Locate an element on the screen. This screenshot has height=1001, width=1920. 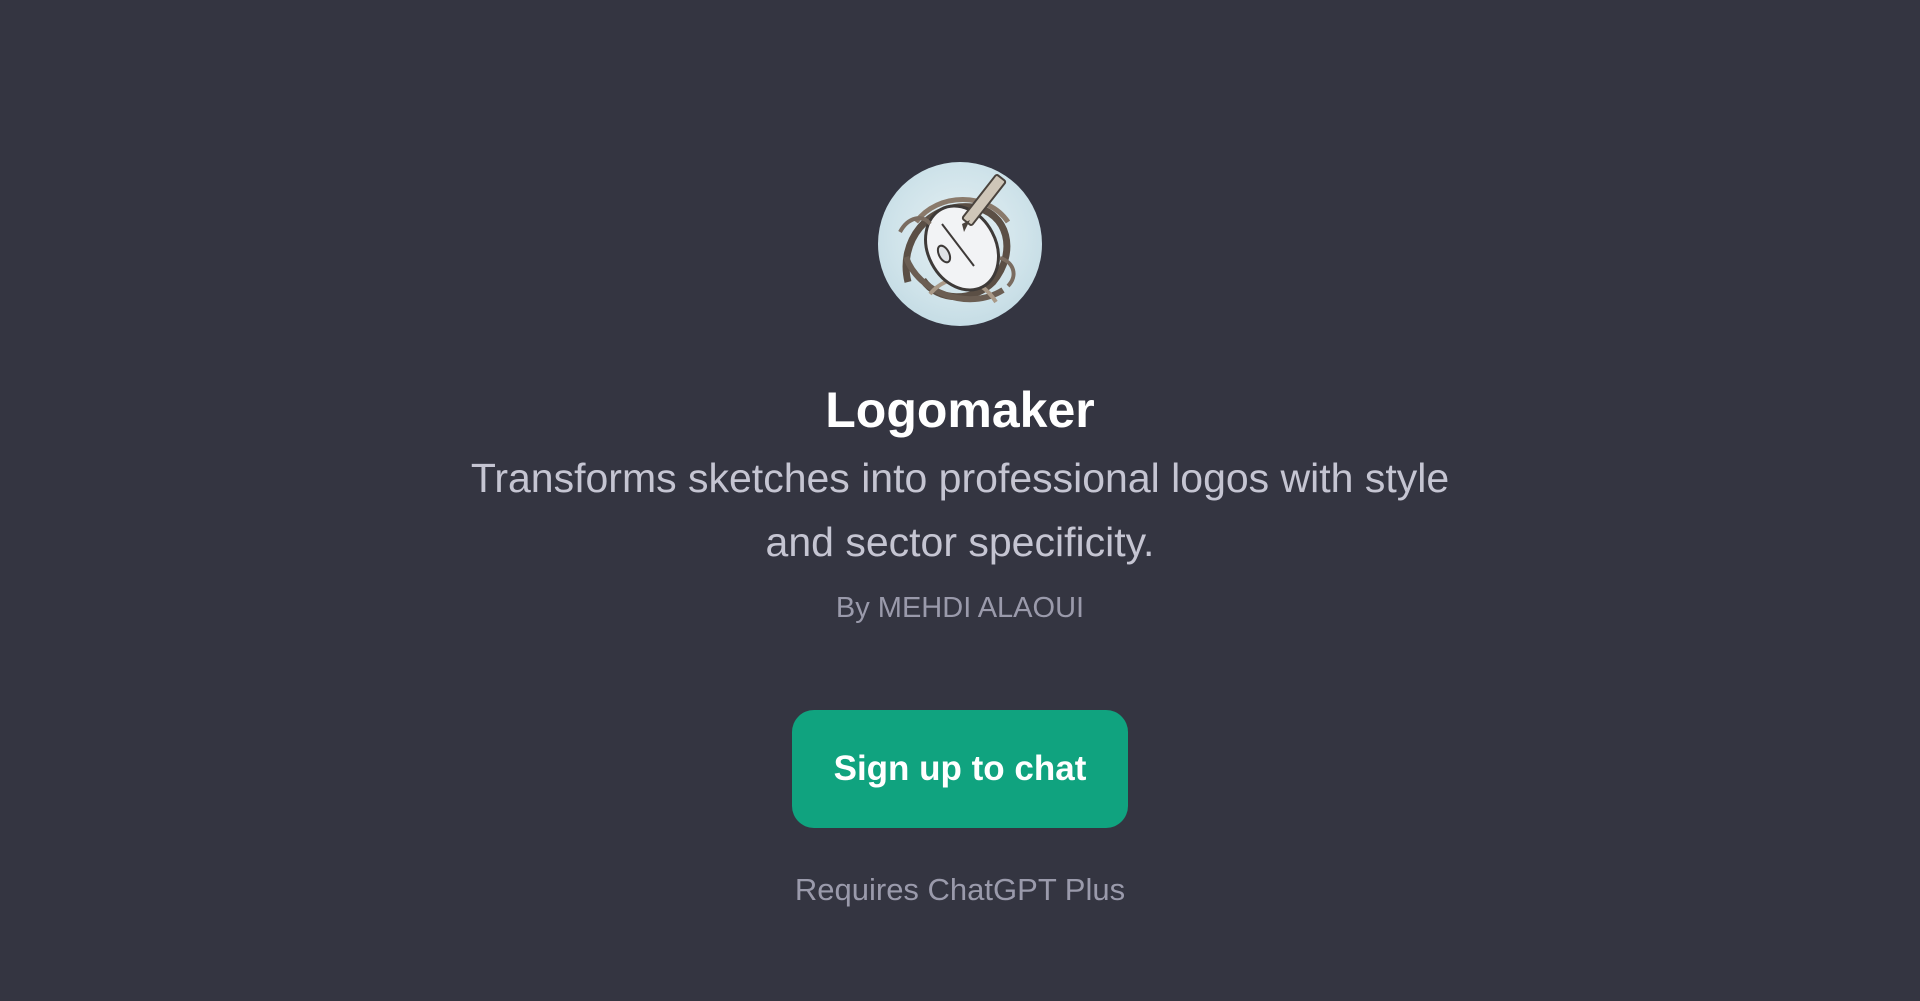
gpt-author: By MEHDI ALAOUI is located at coordinates (960, 608).